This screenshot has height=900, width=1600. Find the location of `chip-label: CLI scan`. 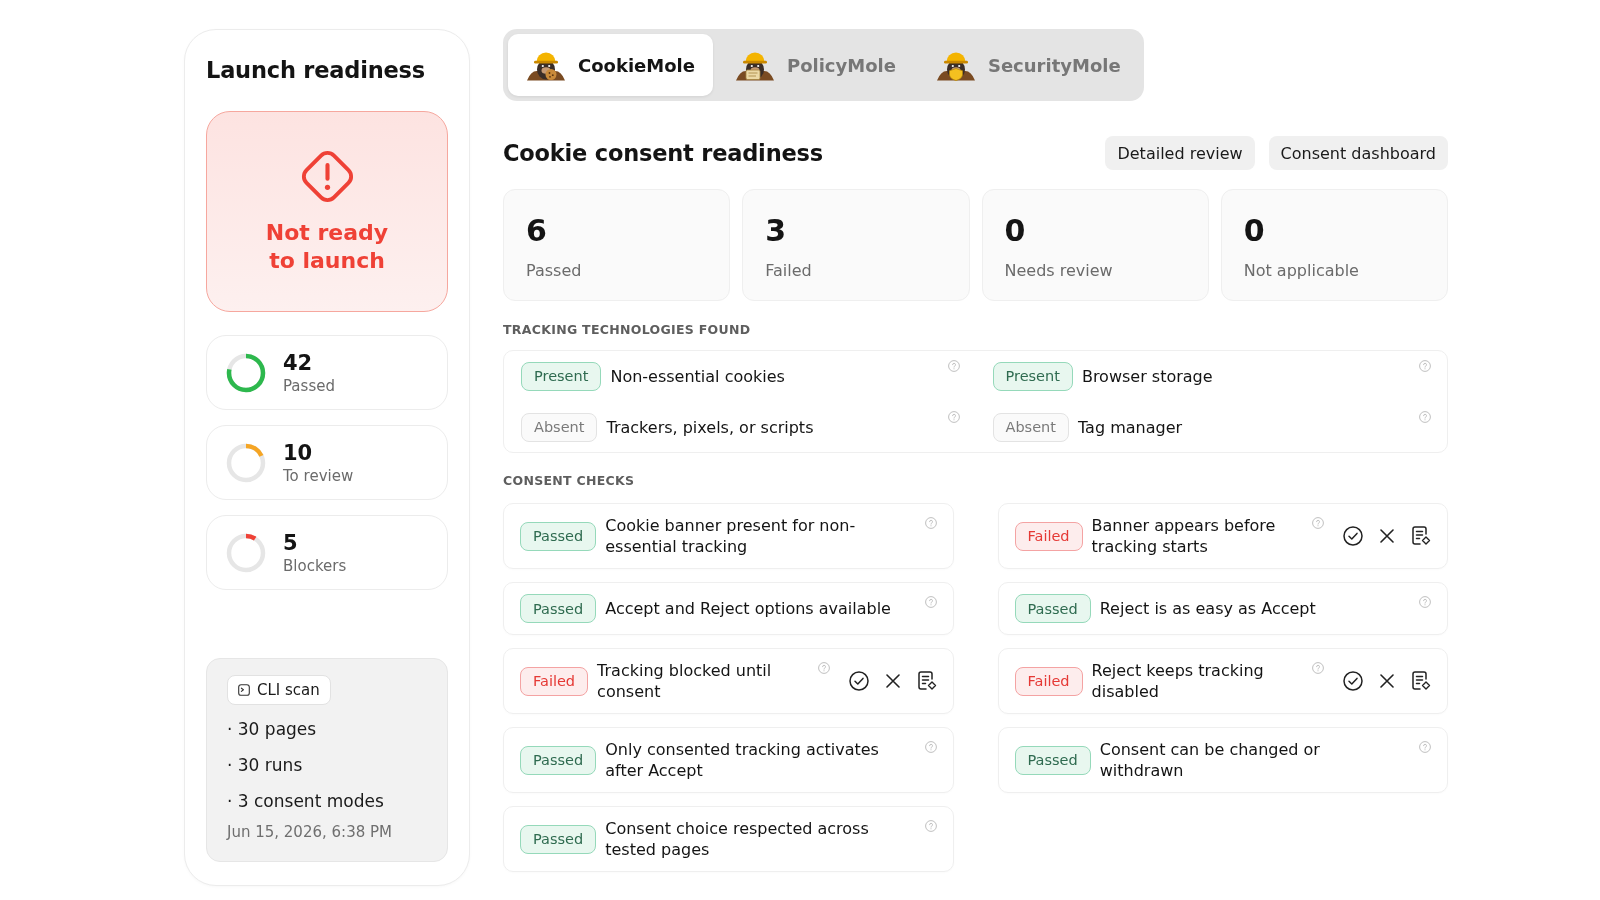

chip-label: CLI scan is located at coordinates (288, 690).